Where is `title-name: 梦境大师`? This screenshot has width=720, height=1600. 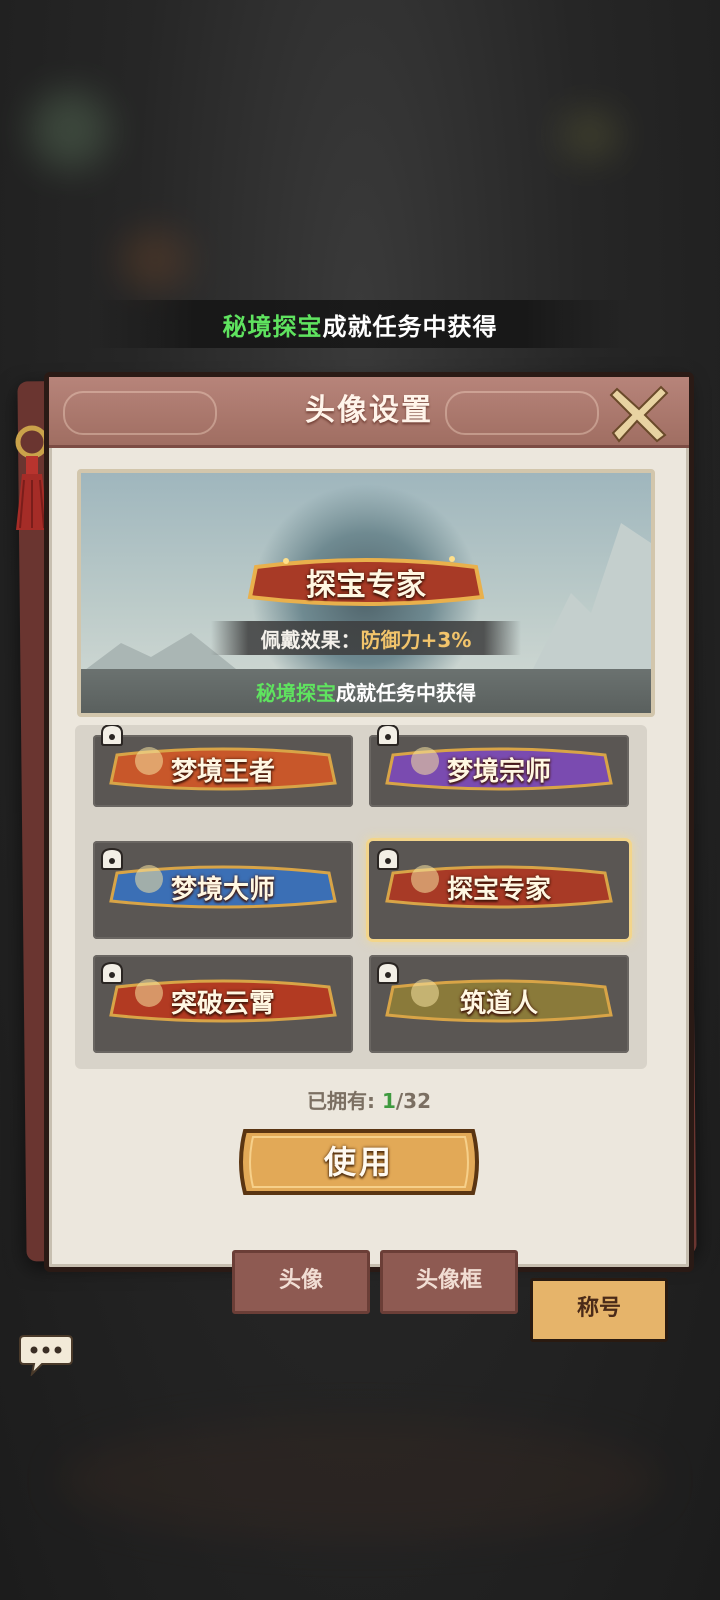 title-name: 梦境大师 is located at coordinates (222, 889).